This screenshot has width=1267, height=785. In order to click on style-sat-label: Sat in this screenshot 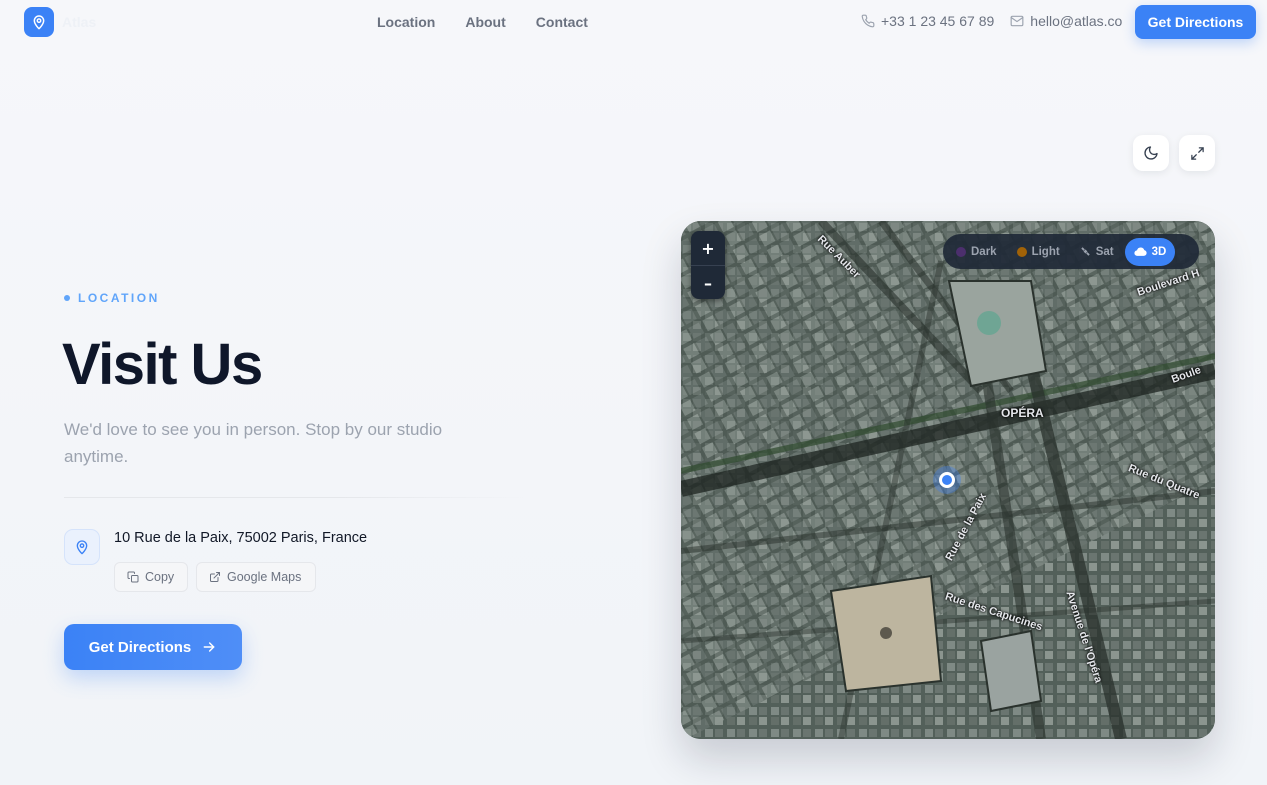, I will do `click(1104, 251)`.